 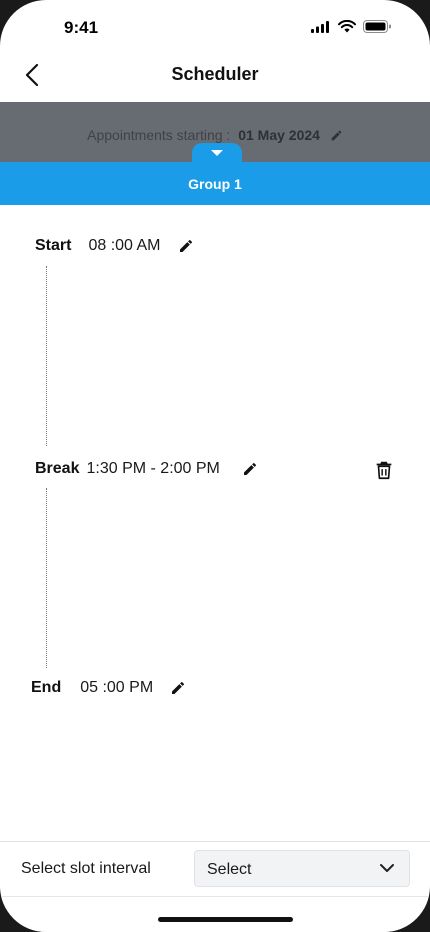 What do you see at coordinates (153, 468) in the screenshot?
I see `break-time: 1:30 PM - 2:00 PM` at bounding box center [153, 468].